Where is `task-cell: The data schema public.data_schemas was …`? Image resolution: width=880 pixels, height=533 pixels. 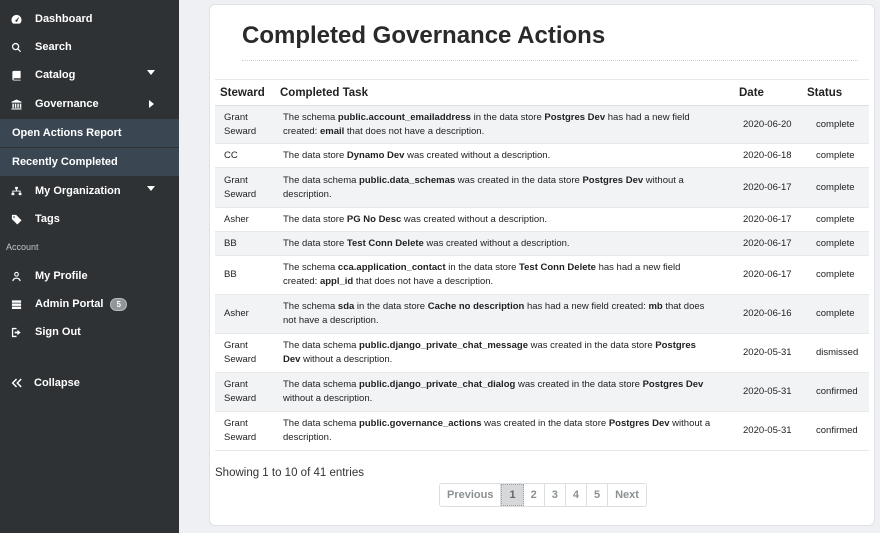 task-cell: The data schema public.data_schemas was … is located at coordinates (499, 187).